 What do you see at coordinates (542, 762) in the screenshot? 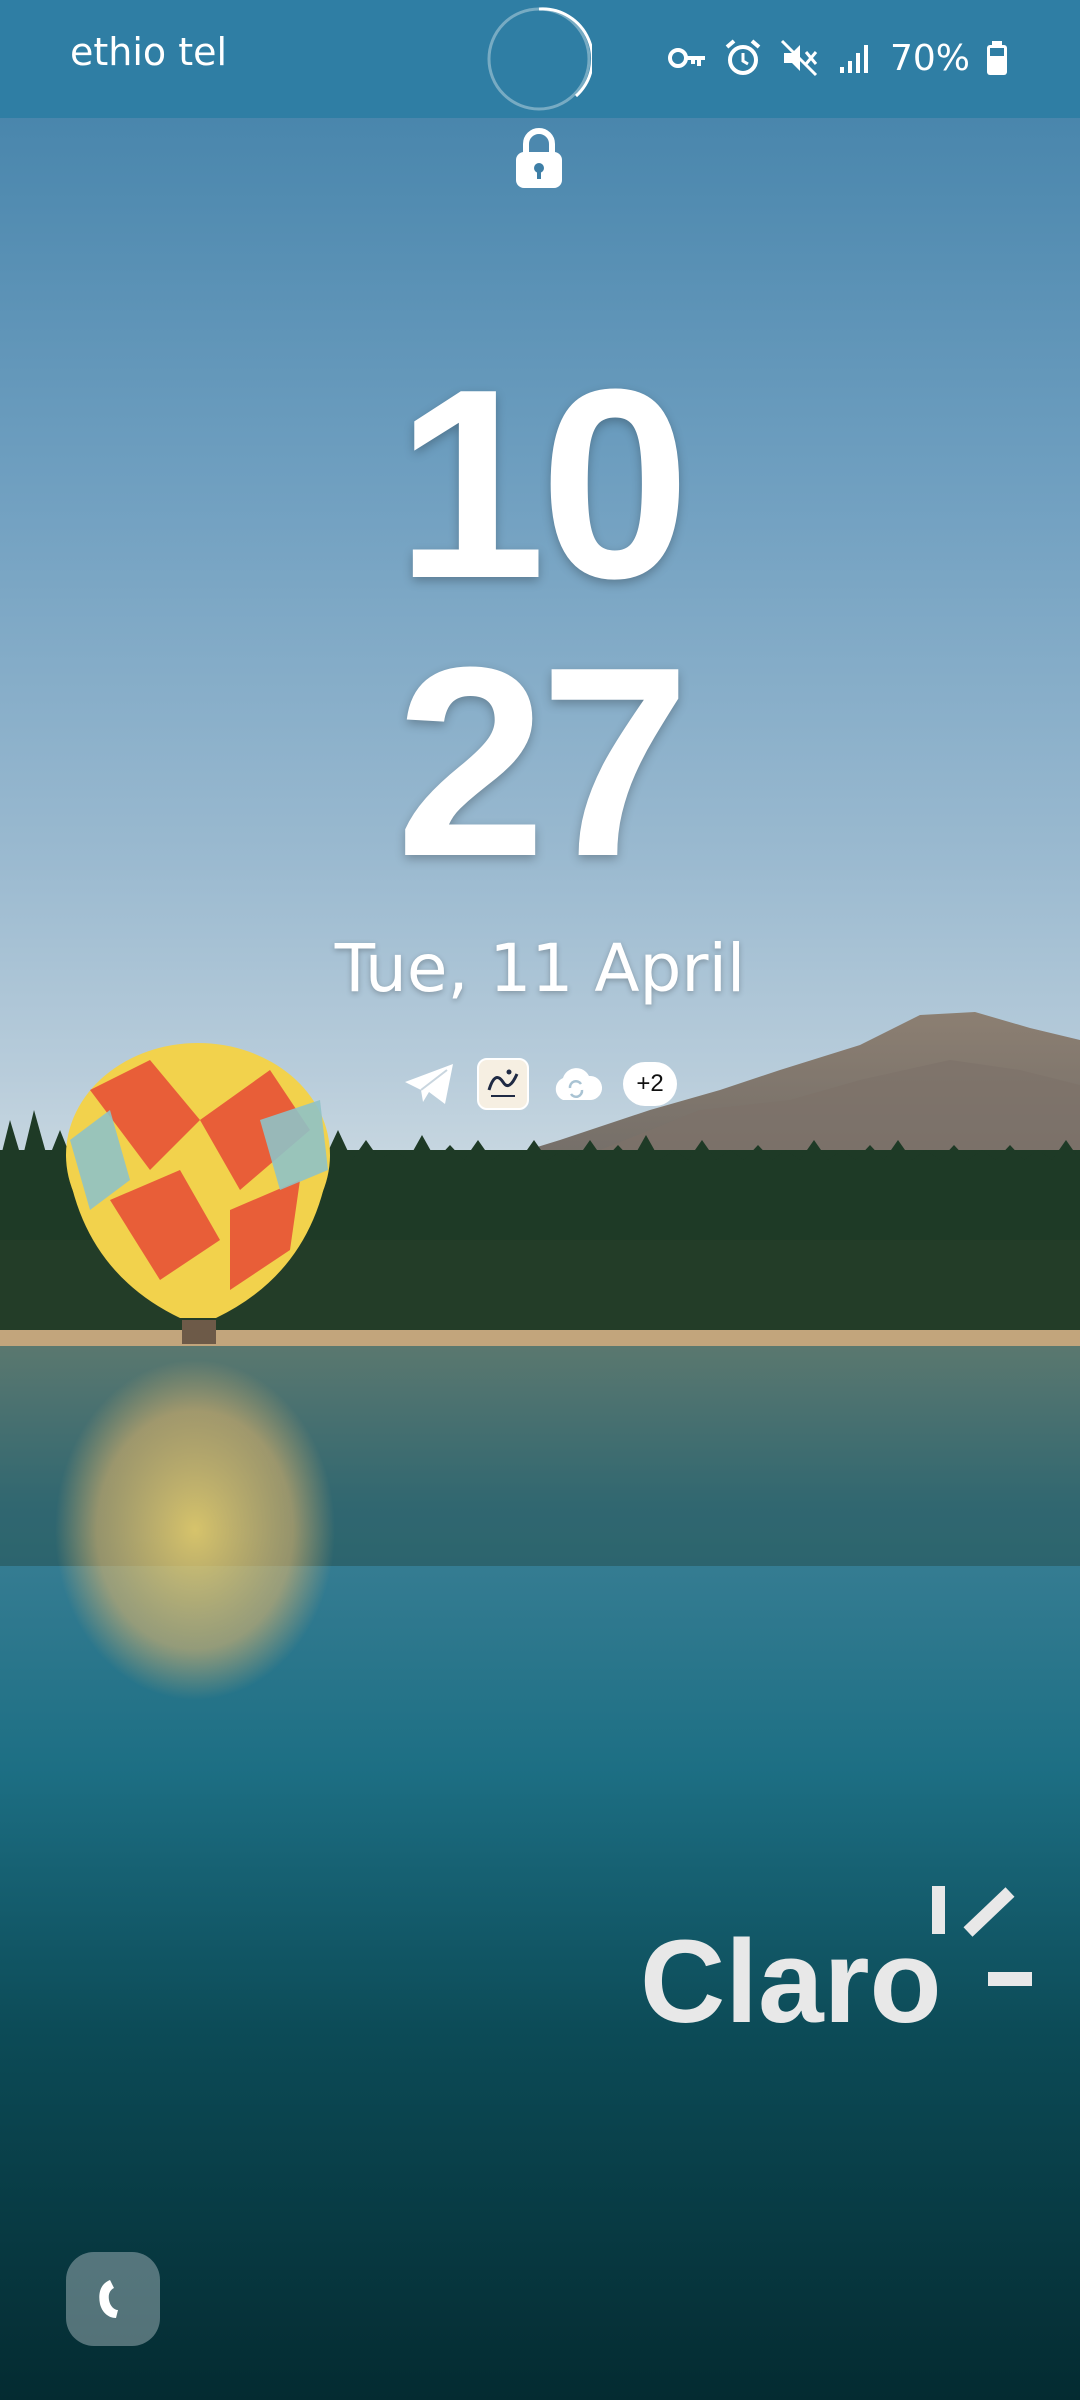
I see `clock-minute: 27` at bounding box center [542, 762].